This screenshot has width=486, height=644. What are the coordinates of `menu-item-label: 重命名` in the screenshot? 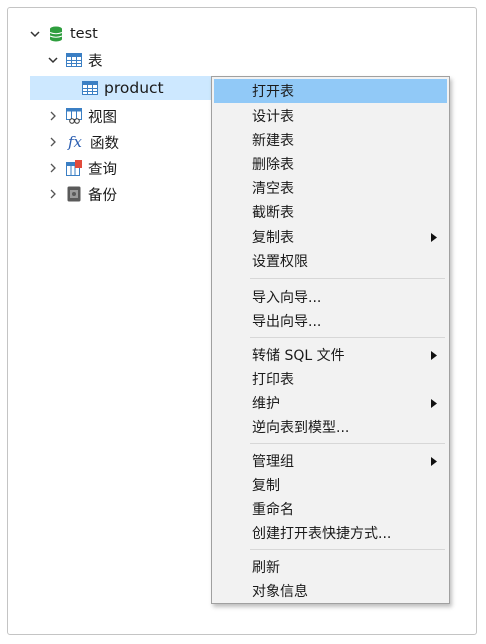 It's located at (273, 510).